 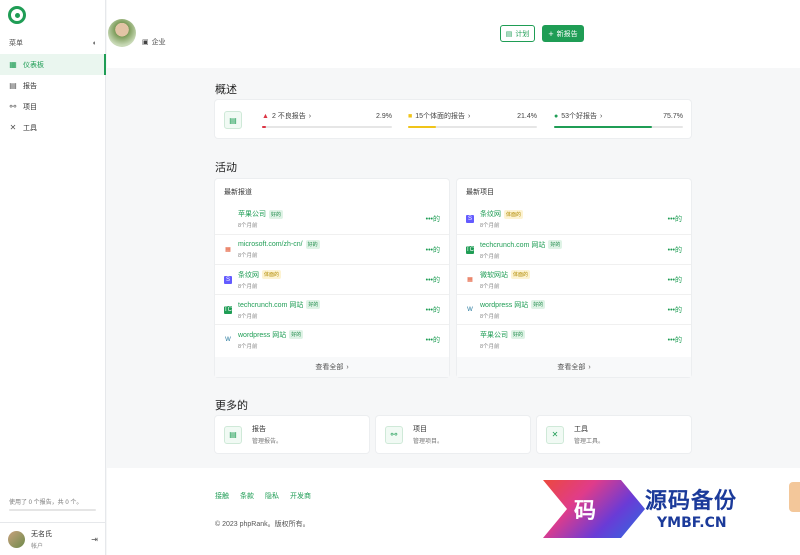 What do you see at coordinates (614, 434) in the screenshot?
I see `more-card-tools: ✕ 工具 管理工具。` at bounding box center [614, 434].